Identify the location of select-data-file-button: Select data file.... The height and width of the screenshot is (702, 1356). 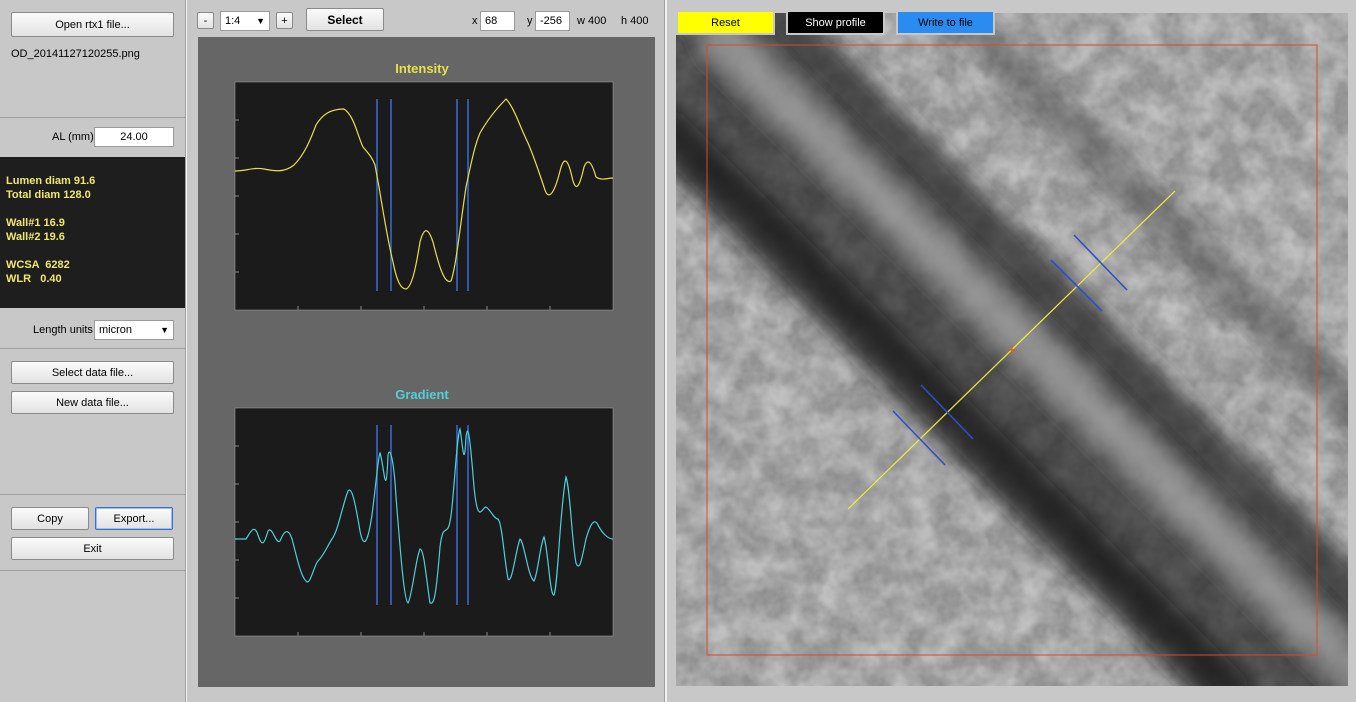
(92, 372).